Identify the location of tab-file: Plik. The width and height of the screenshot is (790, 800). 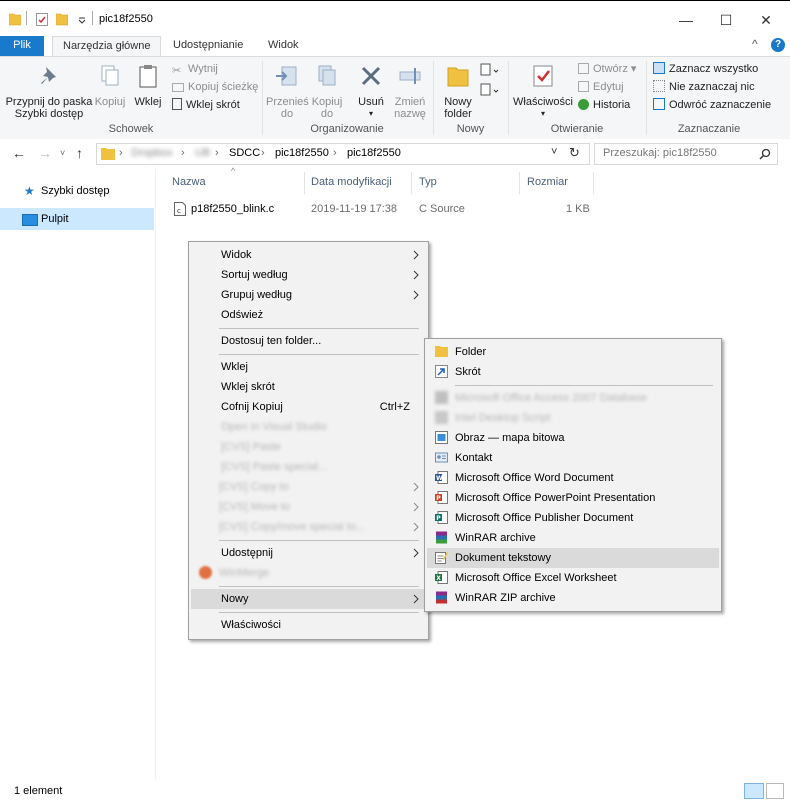
(22, 46).